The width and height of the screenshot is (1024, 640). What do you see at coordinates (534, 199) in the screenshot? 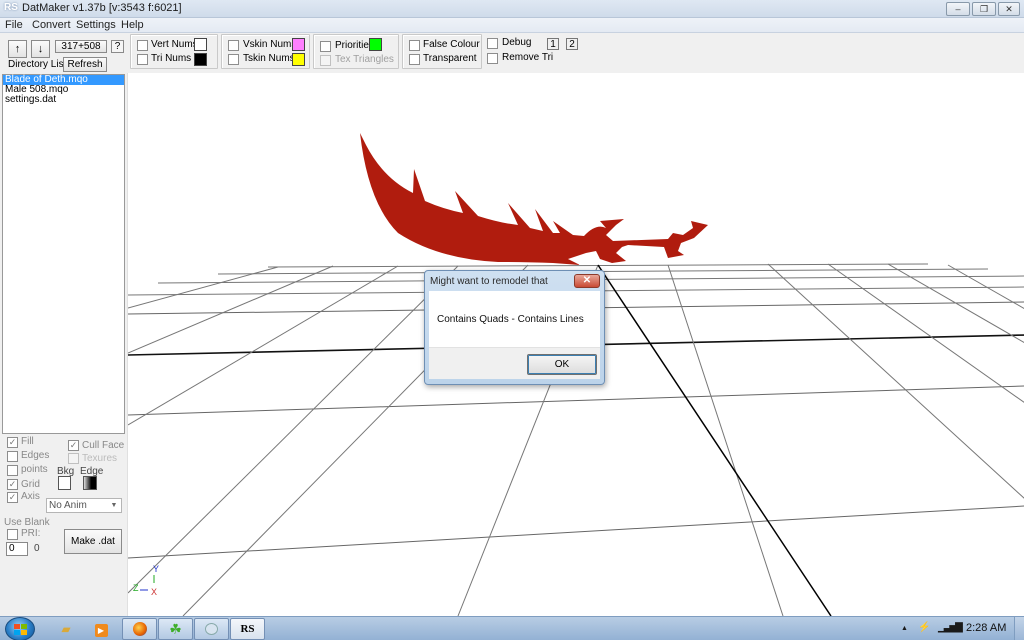
I see `blade-model` at bounding box center [534, 199].